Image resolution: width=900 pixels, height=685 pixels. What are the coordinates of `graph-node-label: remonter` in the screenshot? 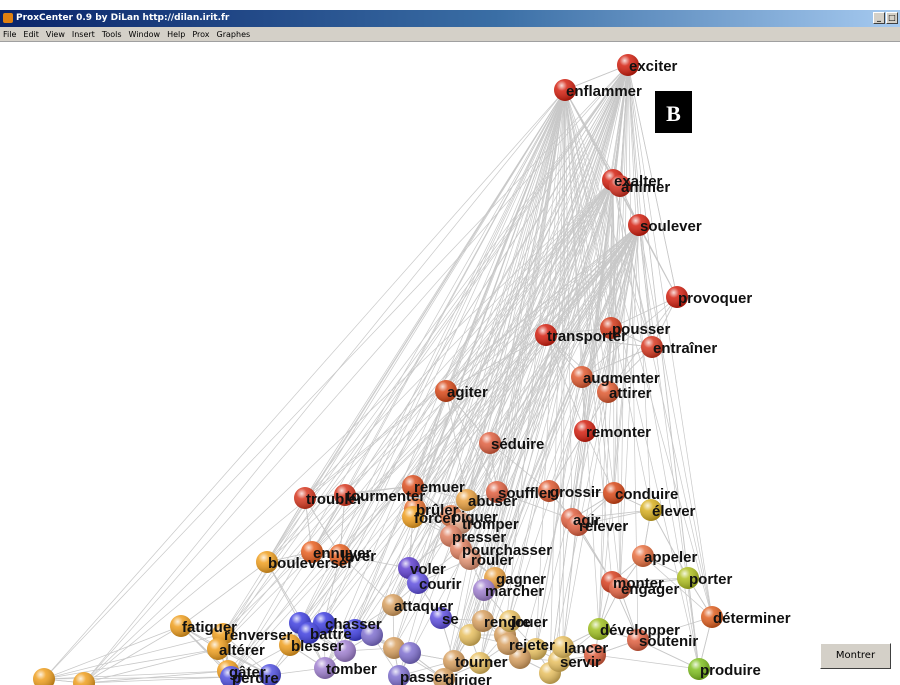 It's located at (618, 432).